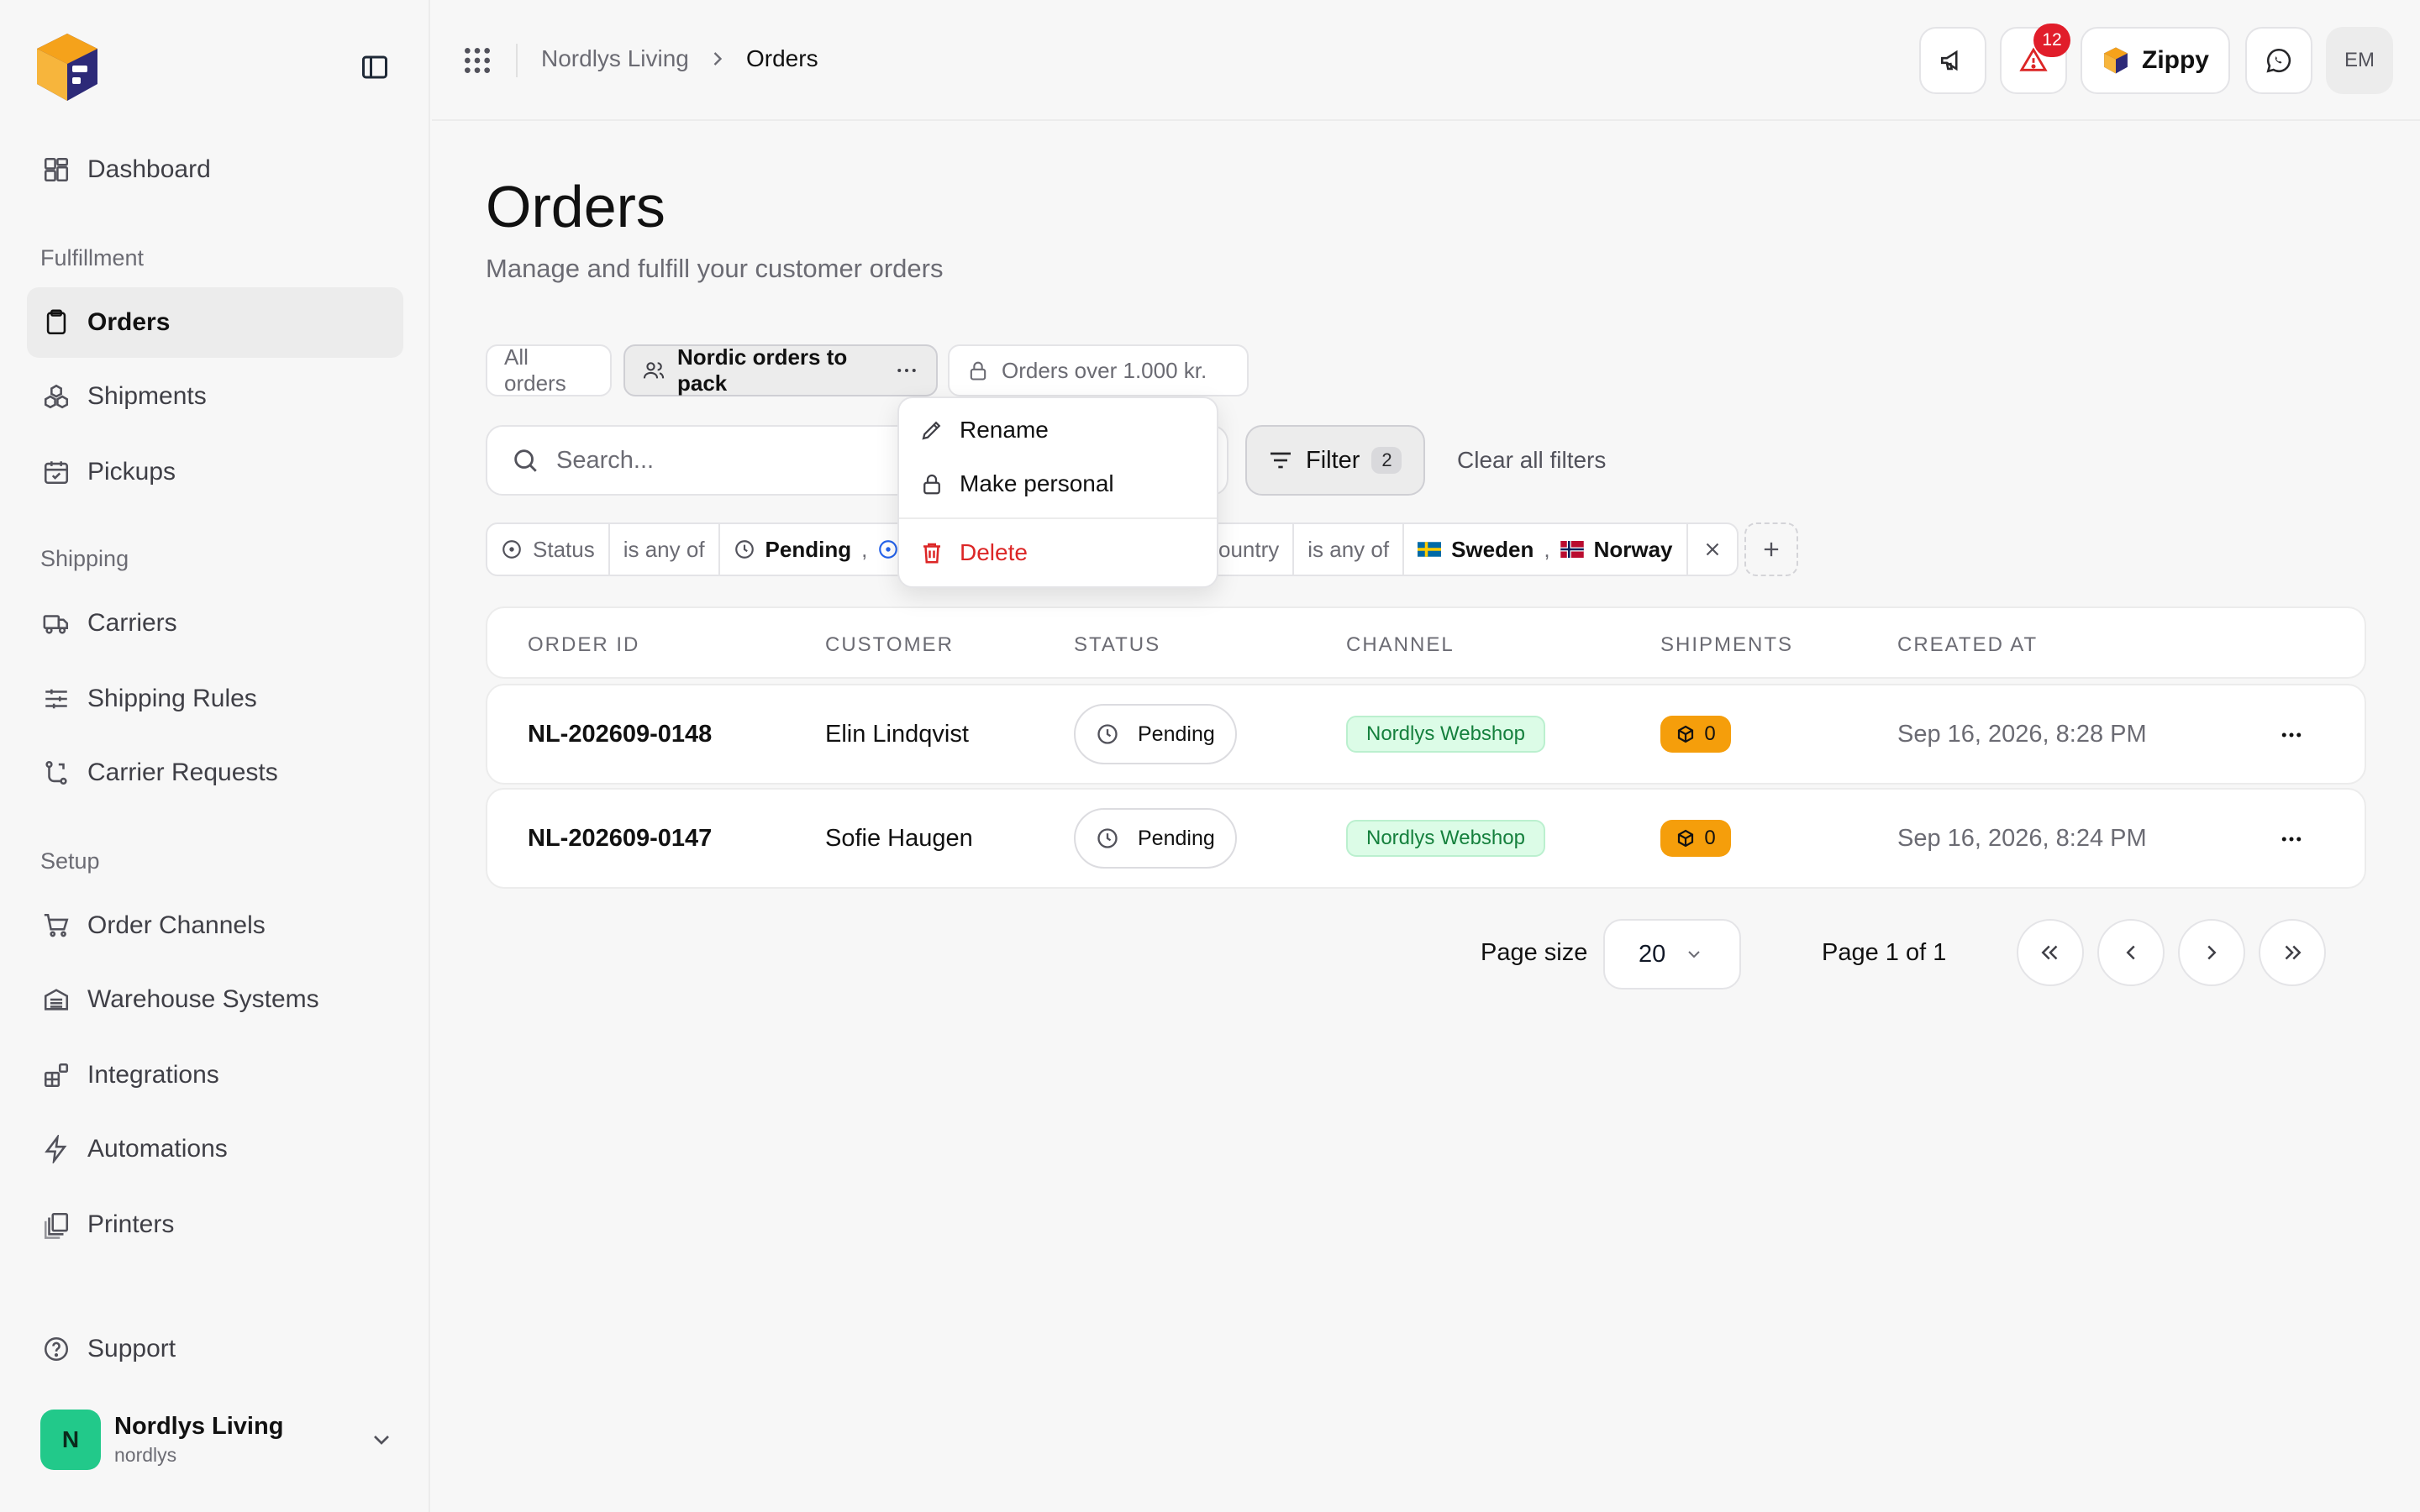 The width and height of the screenshot is (2420, 1512). Describe the element at coordinates (56, 925) in the screenshot. I see `cart-icon` at that location.